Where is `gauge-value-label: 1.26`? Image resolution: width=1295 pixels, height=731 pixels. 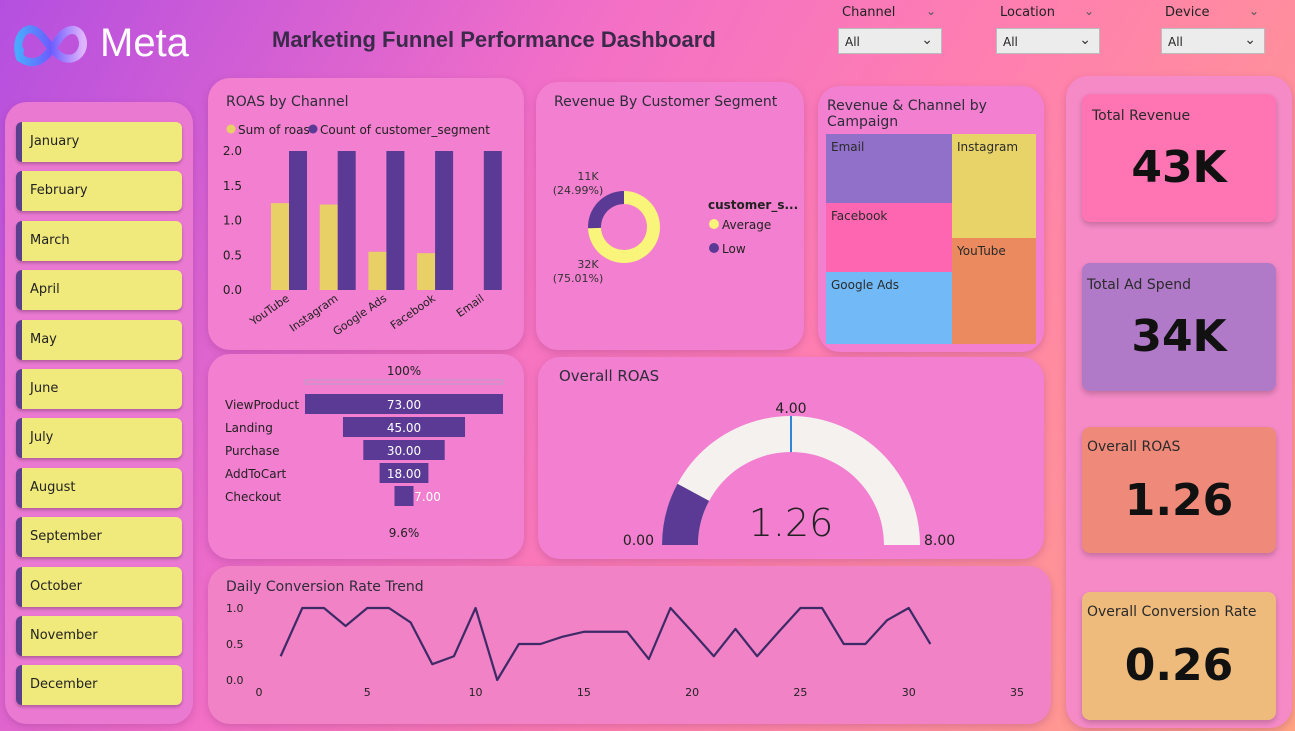 gauge-value-label: 1.26 is located at coordinates (791, 523).